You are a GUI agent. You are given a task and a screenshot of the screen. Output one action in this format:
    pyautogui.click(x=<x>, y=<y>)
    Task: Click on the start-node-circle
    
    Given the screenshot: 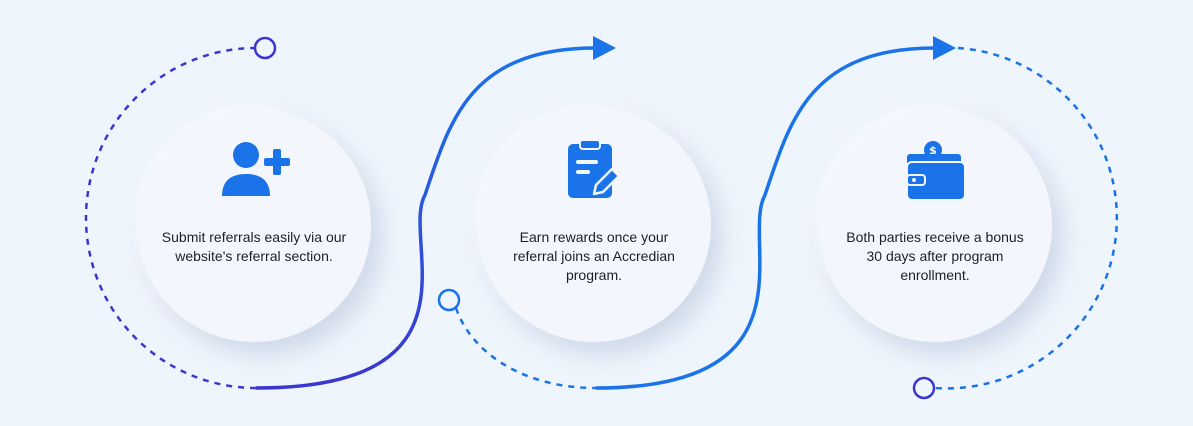 What is the action you would take?
    pyautogui.click(x=265, y=48)
    